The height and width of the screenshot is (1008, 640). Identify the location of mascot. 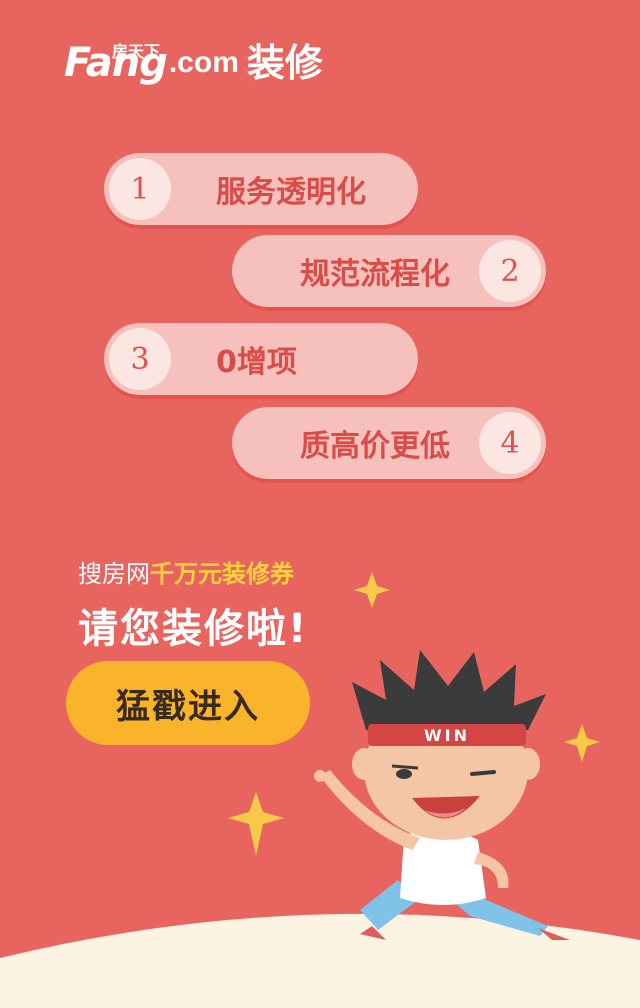
(442, 795).